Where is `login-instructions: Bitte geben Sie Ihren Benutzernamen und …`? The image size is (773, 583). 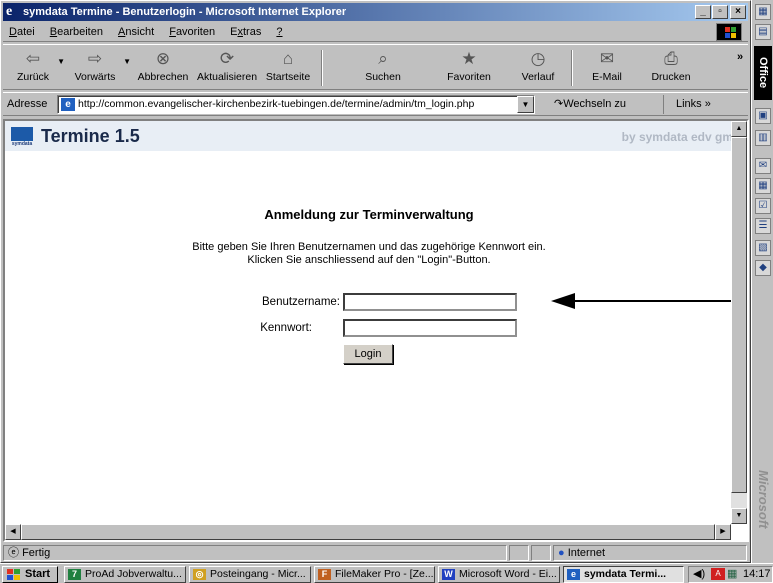 login-instructions: Bitte geben Sie Ihren Benutzernamen und … is located at coordinates (369, 253).